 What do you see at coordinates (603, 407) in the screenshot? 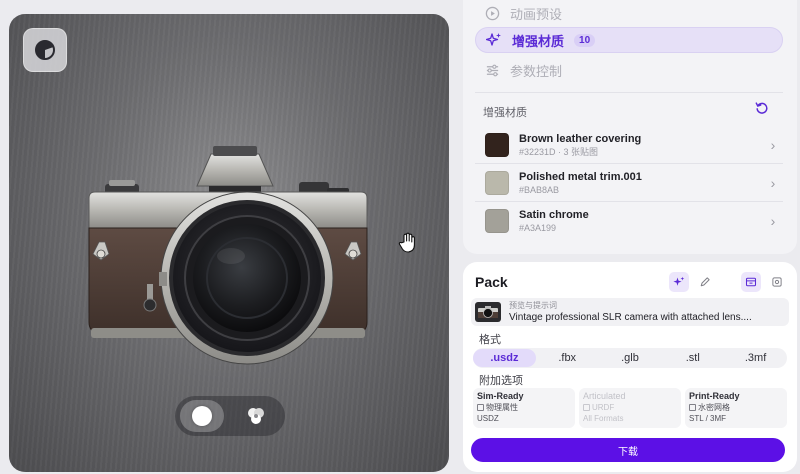
I see `option-check-label: URDF` at bounding box center [603, 407].